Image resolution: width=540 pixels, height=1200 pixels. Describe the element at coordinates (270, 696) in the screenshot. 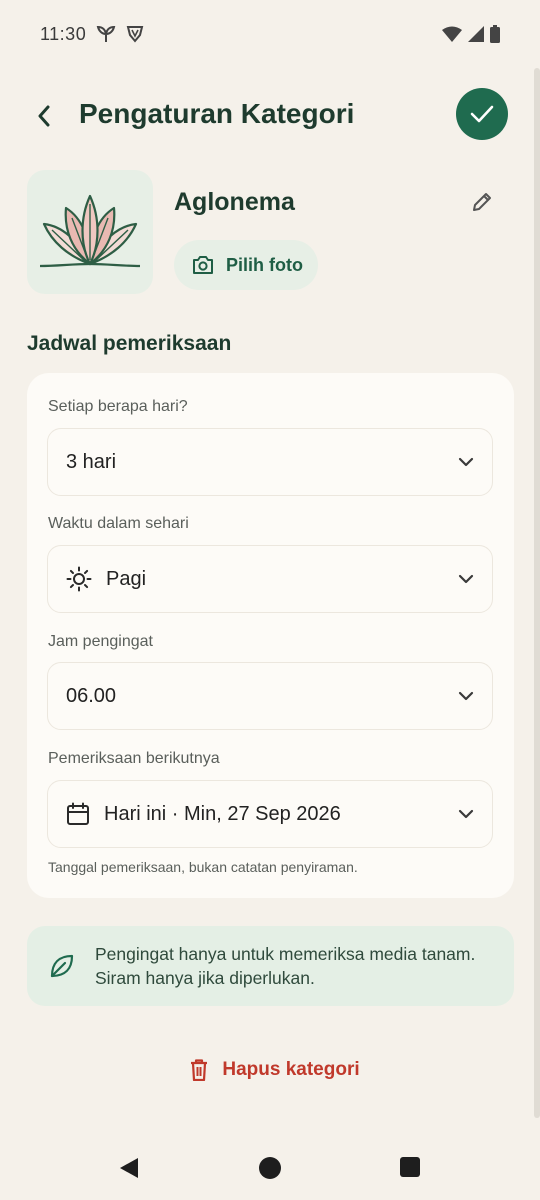

I see `reminder-time-dropdown: 06.00` at that location.